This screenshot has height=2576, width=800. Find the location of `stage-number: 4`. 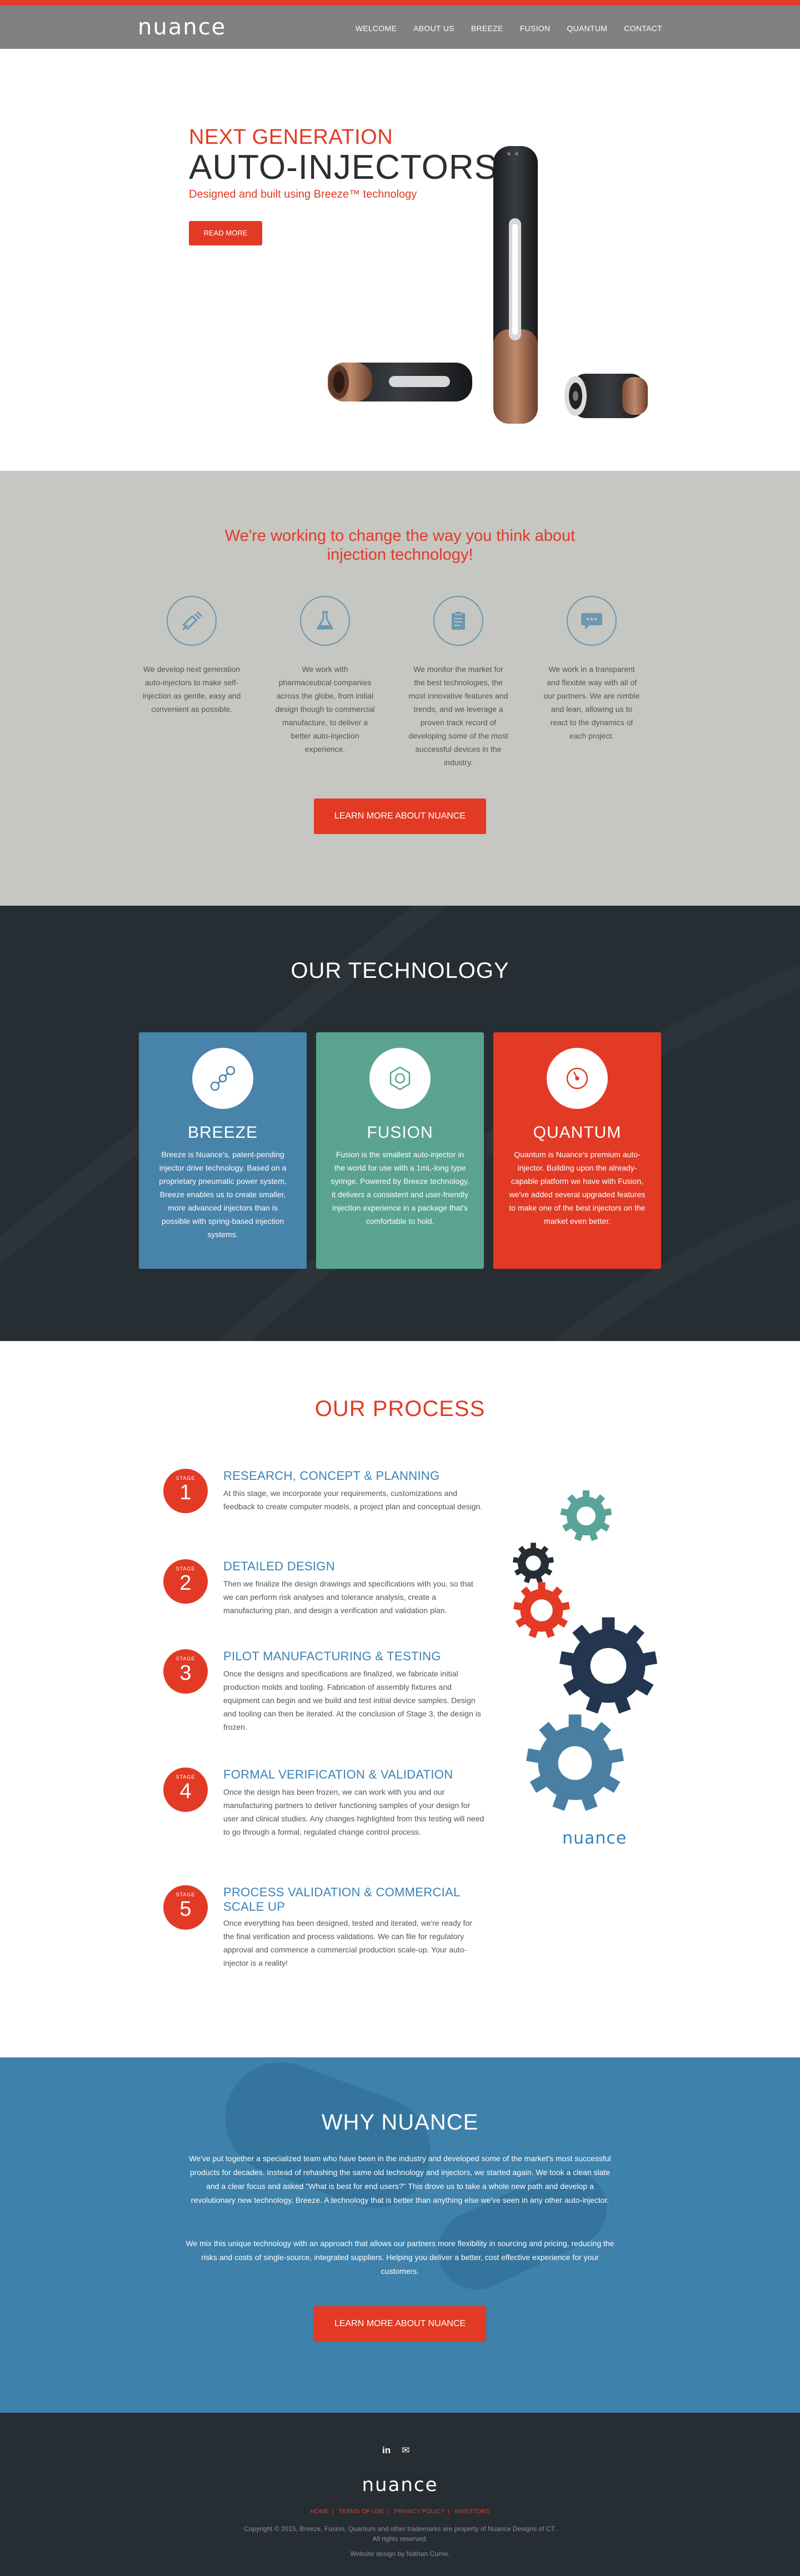

stage-number: 4 is located at coordinates (186, 1791).